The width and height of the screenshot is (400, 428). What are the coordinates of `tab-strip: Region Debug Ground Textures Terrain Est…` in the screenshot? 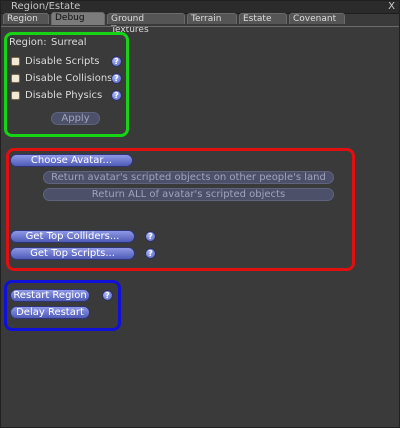 It's located at (201, 23).